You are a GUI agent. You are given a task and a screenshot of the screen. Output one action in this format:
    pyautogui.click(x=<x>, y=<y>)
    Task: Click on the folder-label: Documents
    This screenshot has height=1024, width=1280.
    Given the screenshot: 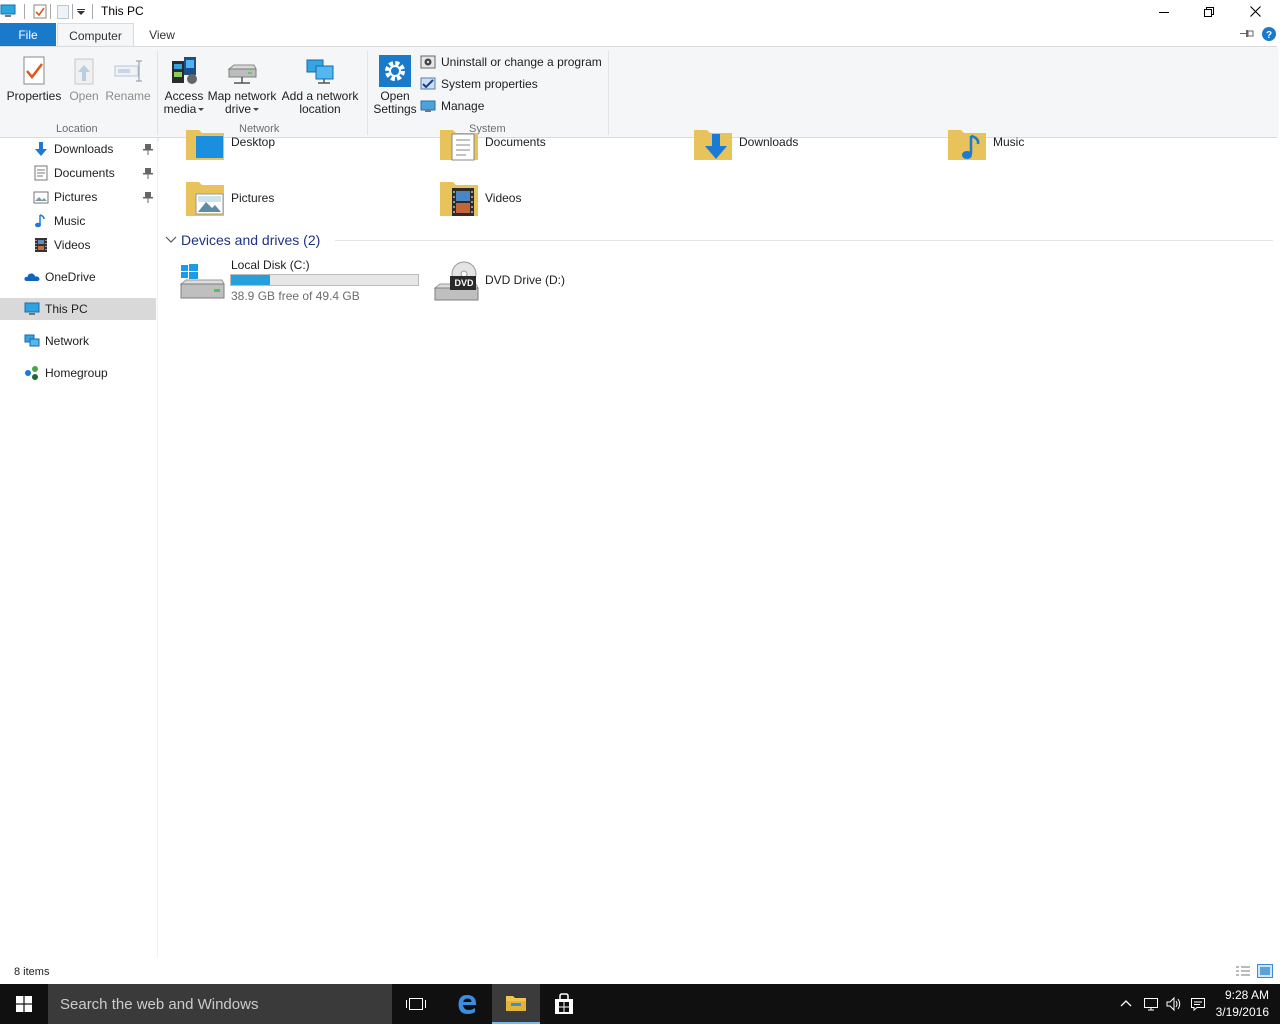 What is the action you would take?
    pyautogui.click(x=515, y=142)
    